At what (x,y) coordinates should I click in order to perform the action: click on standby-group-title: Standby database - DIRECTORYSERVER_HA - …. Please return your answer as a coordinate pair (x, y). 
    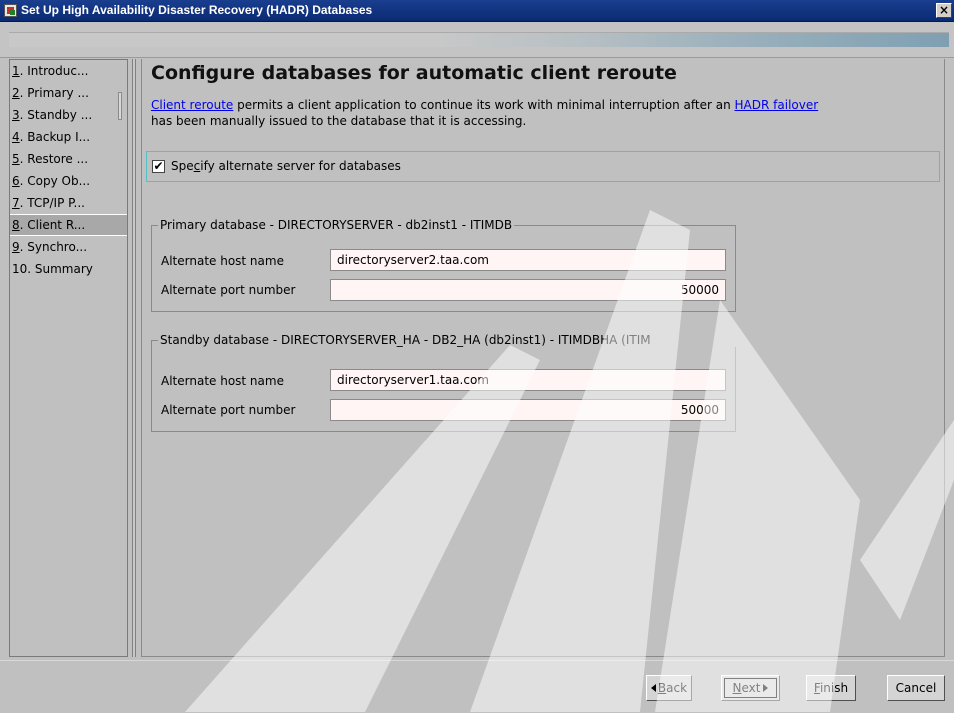
    Looking at the image, I should click on (452, 340).